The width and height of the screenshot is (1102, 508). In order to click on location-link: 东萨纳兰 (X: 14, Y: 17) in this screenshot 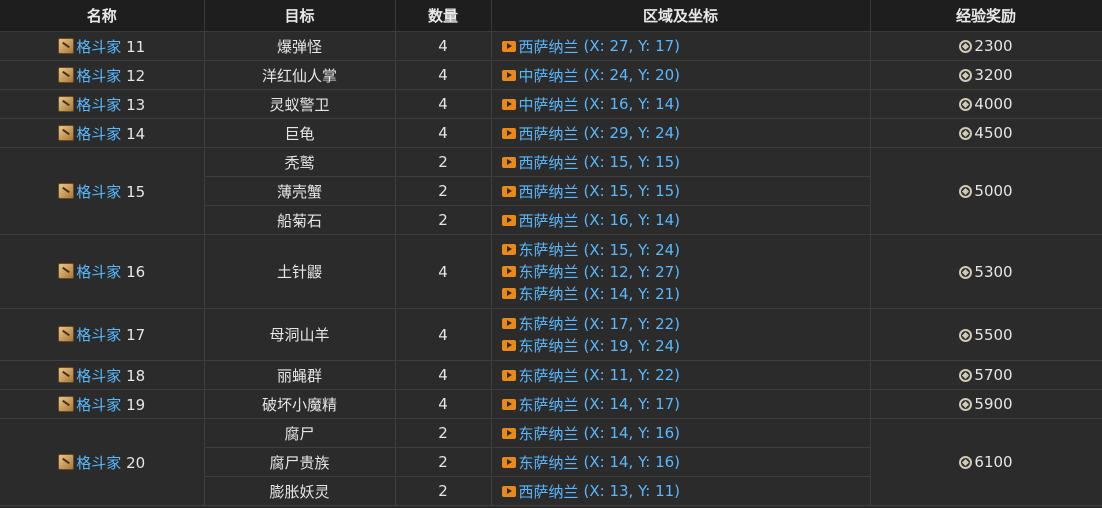, I will do `click(685, 404)`.